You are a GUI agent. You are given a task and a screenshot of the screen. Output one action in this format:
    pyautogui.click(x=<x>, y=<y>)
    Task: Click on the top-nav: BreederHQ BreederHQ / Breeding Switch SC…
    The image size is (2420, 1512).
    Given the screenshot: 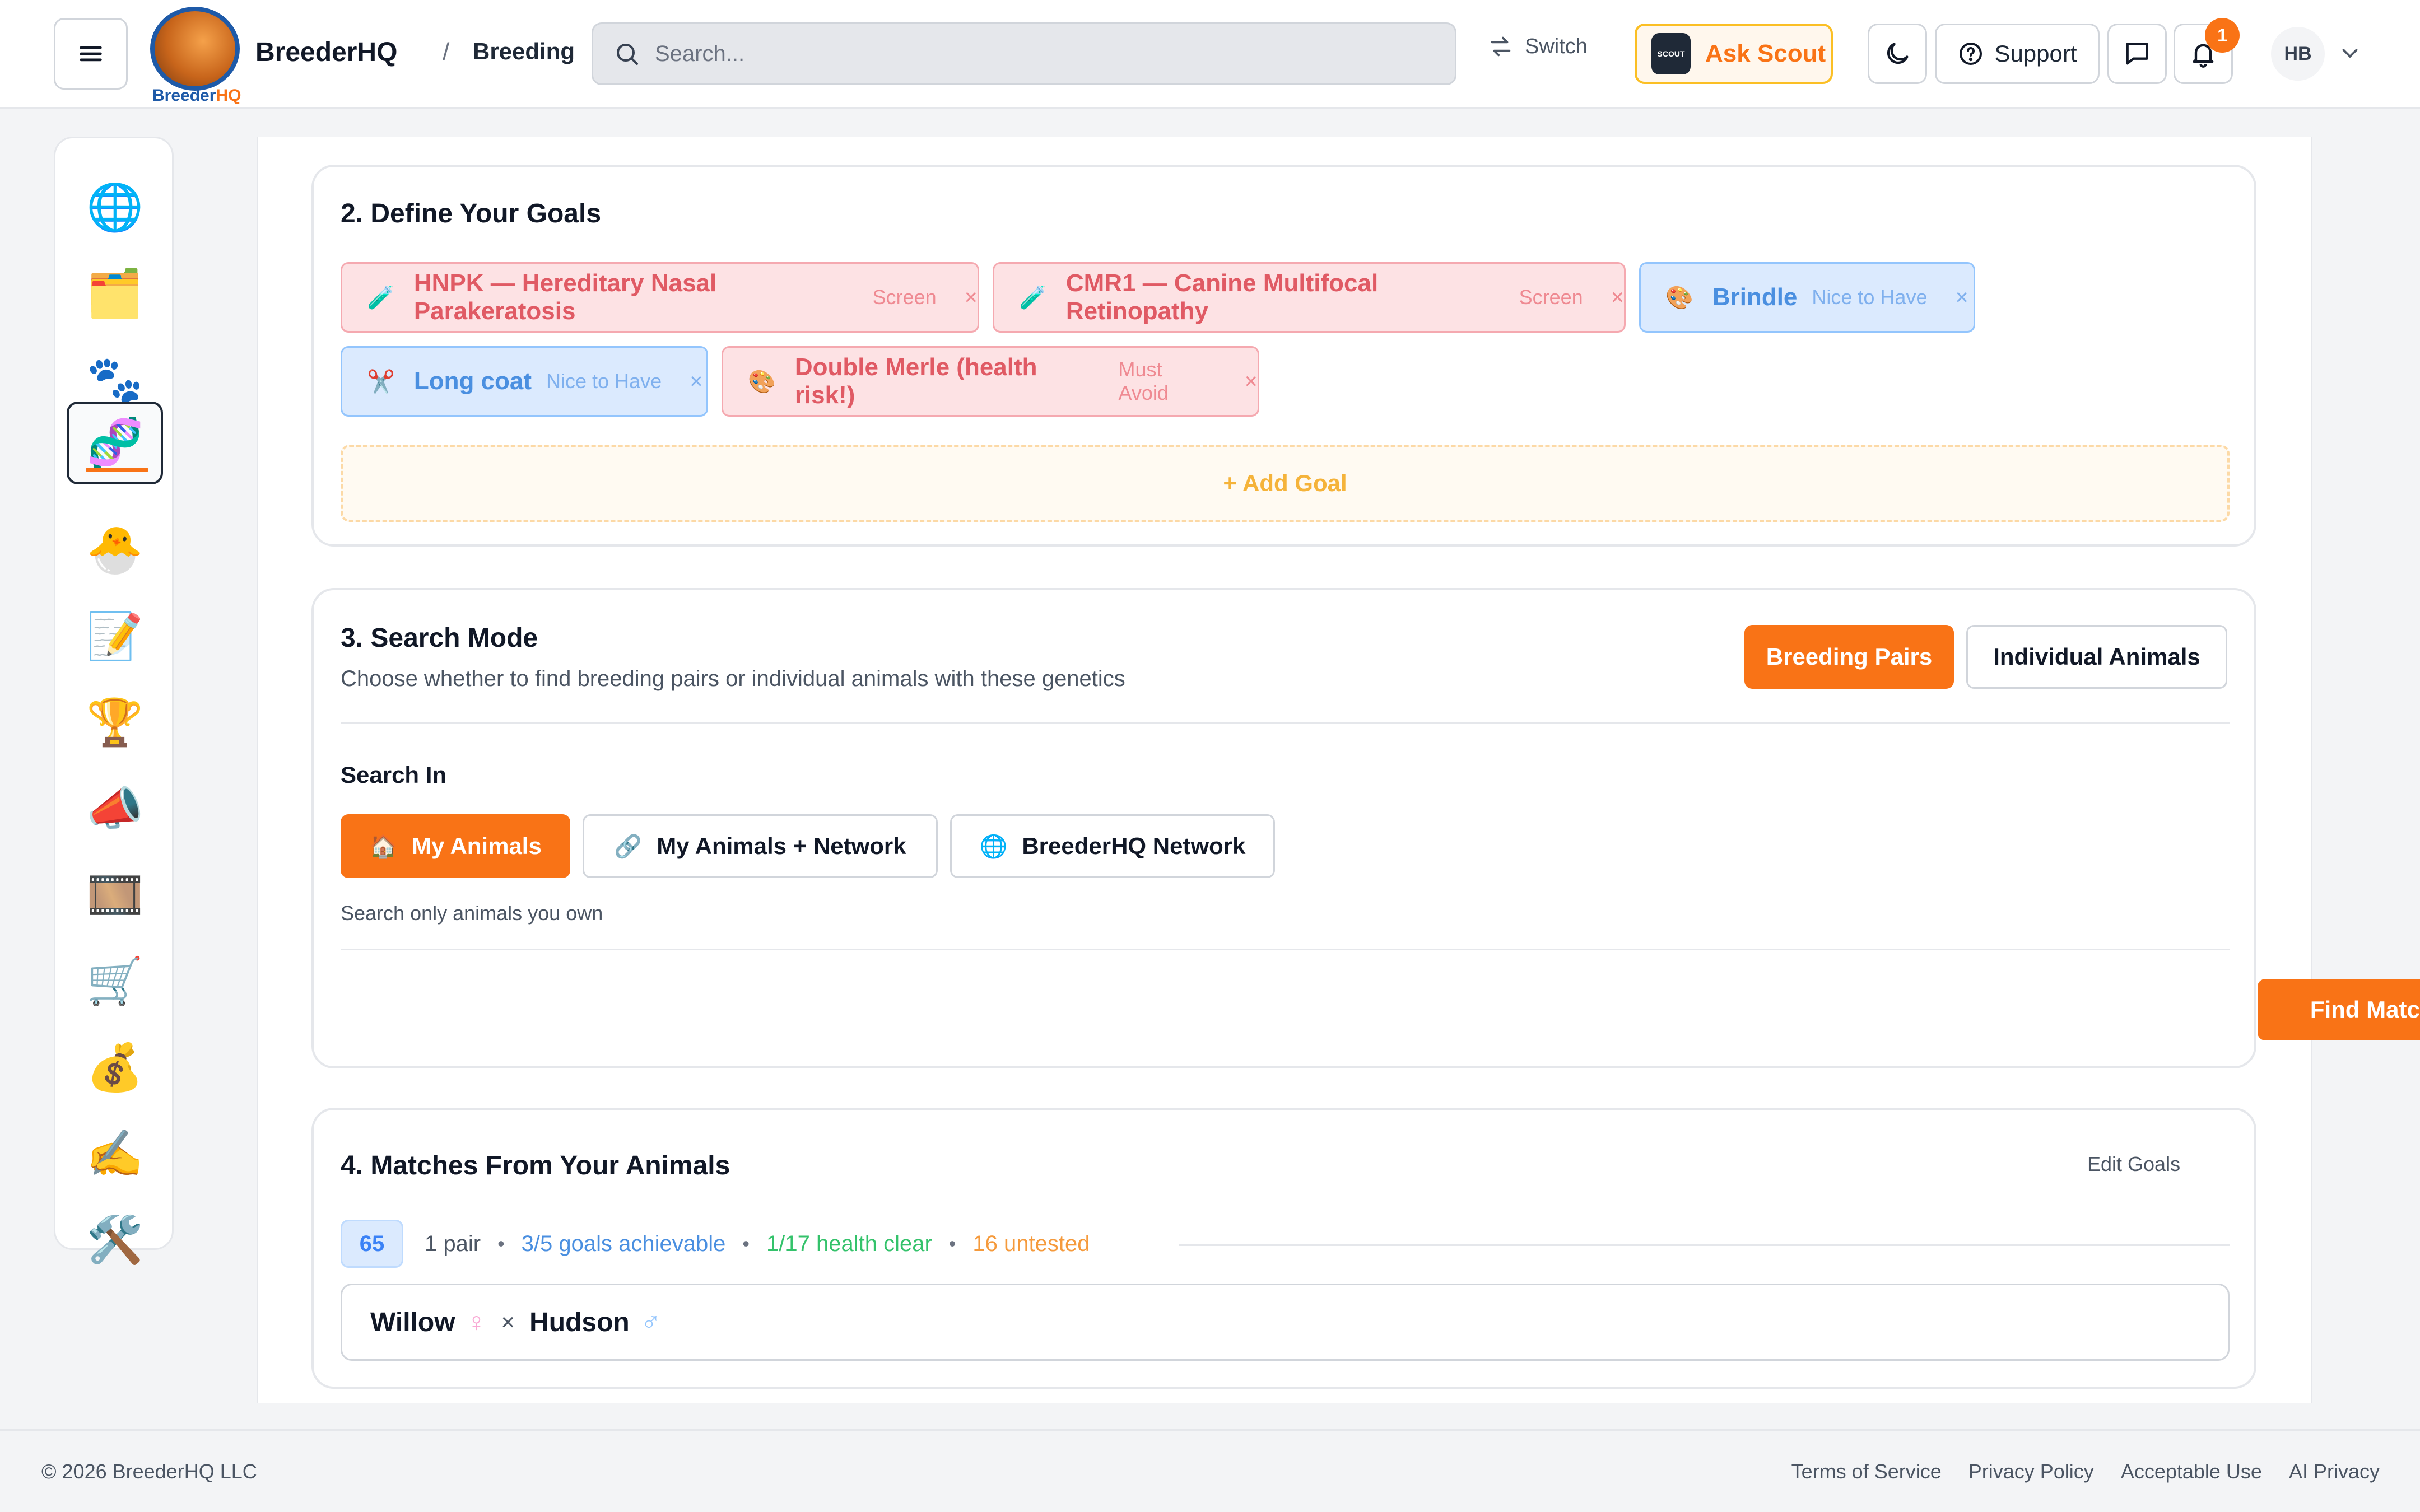 What is the action you would take?
    pyautogui.click(x=1210, y=55)
    